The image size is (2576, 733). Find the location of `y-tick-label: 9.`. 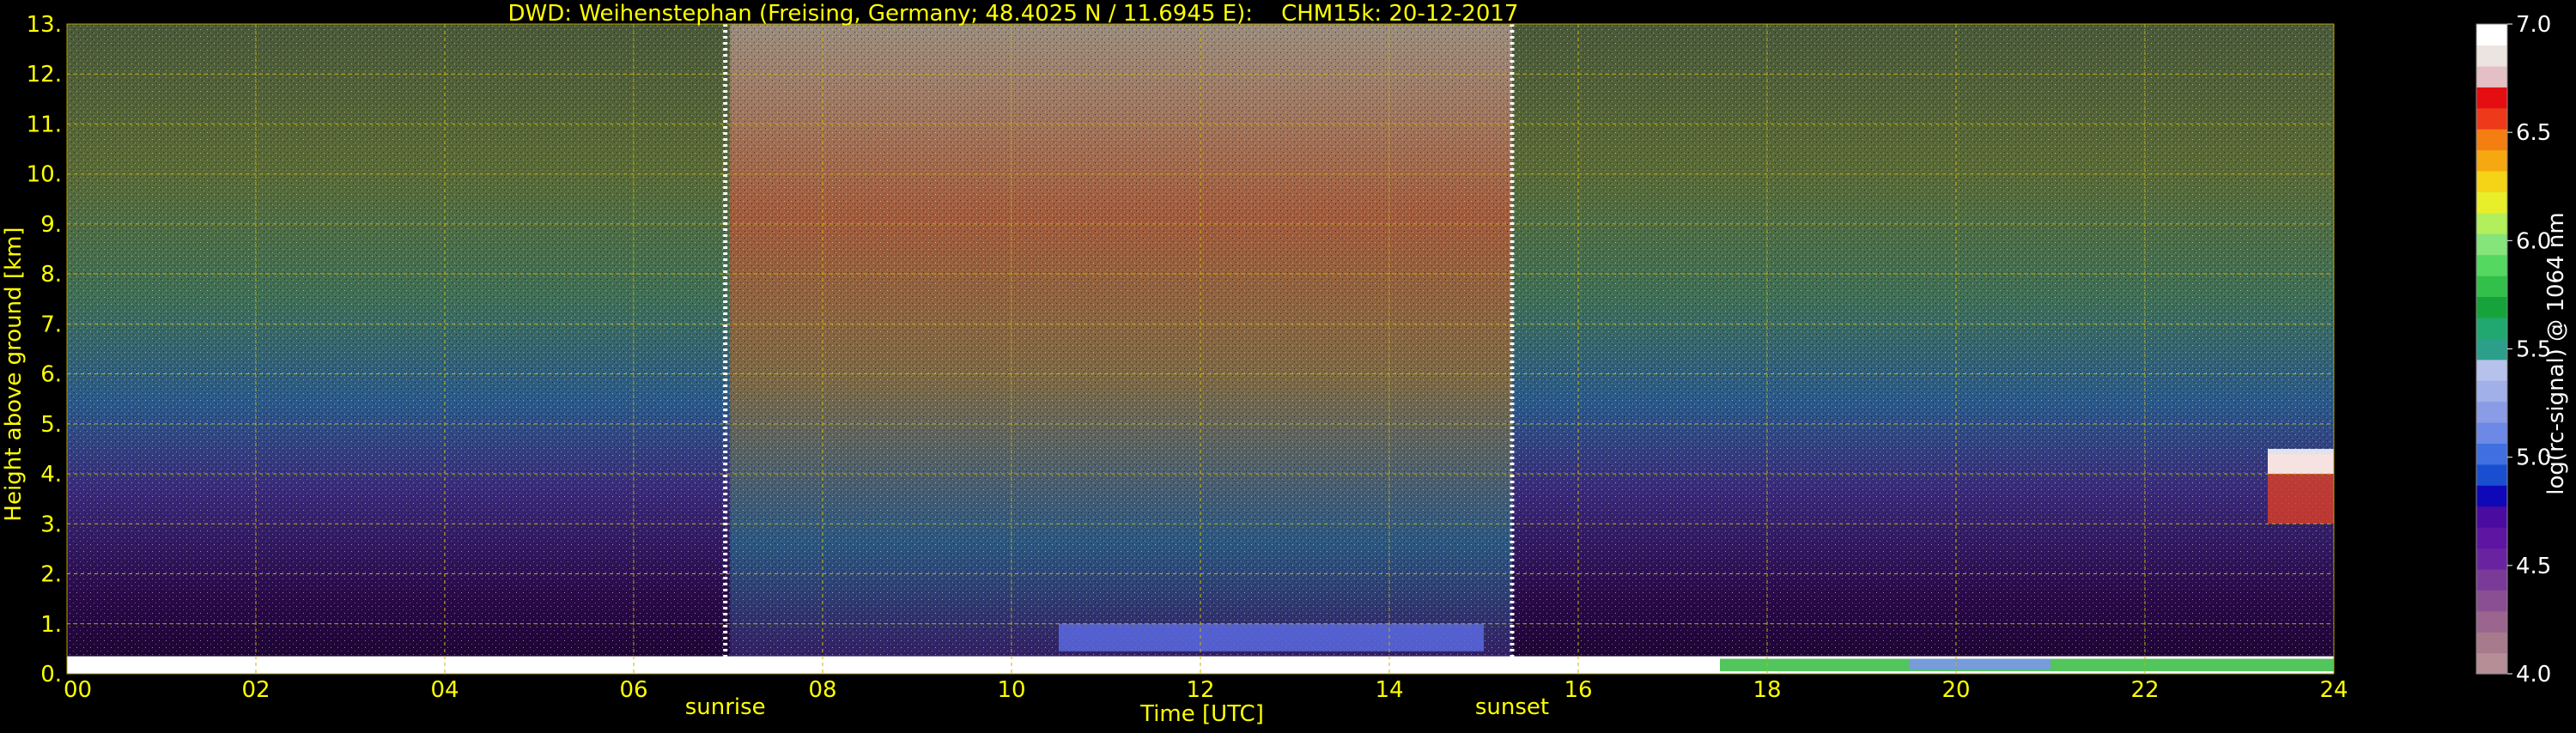

y-tick-label: 9. is located at coordinates (51, 225).